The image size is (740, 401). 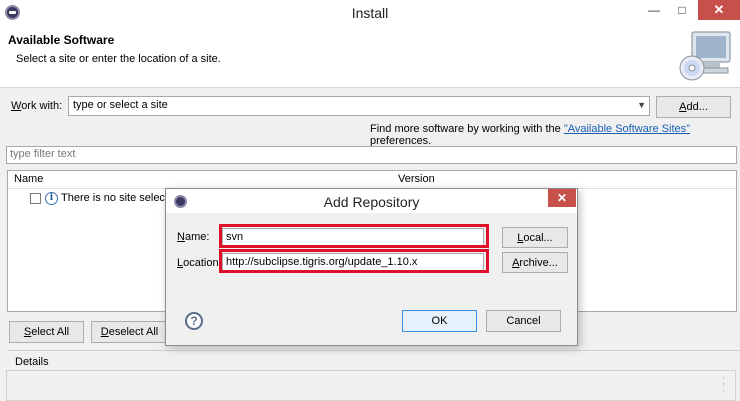 I want to click on column-header-version: Version, so click(x=494, y=180).